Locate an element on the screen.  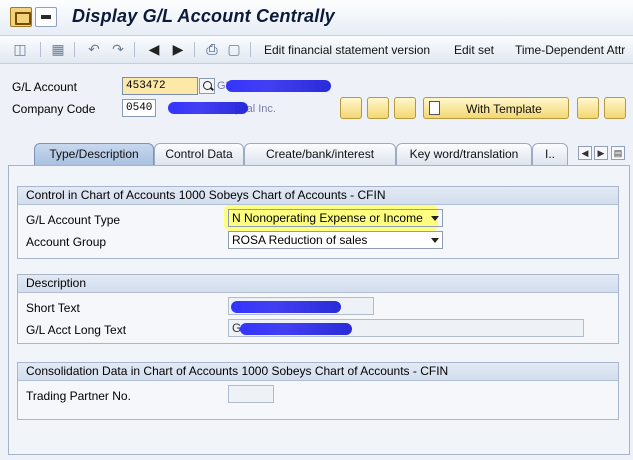
edit-set-button: Edit set is located at coordinates (474, 50).